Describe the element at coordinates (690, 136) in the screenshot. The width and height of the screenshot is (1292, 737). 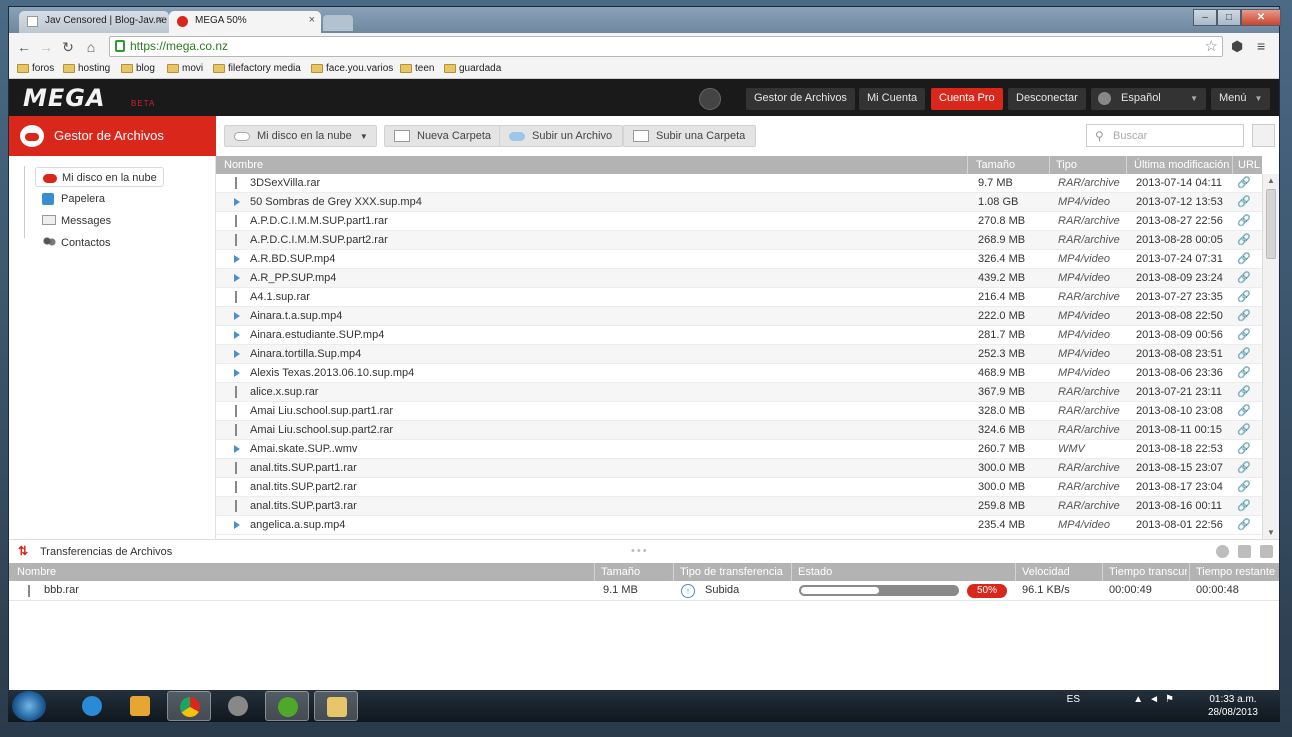
I see `upload-folder-button: Subir una Carpeta` at that location.